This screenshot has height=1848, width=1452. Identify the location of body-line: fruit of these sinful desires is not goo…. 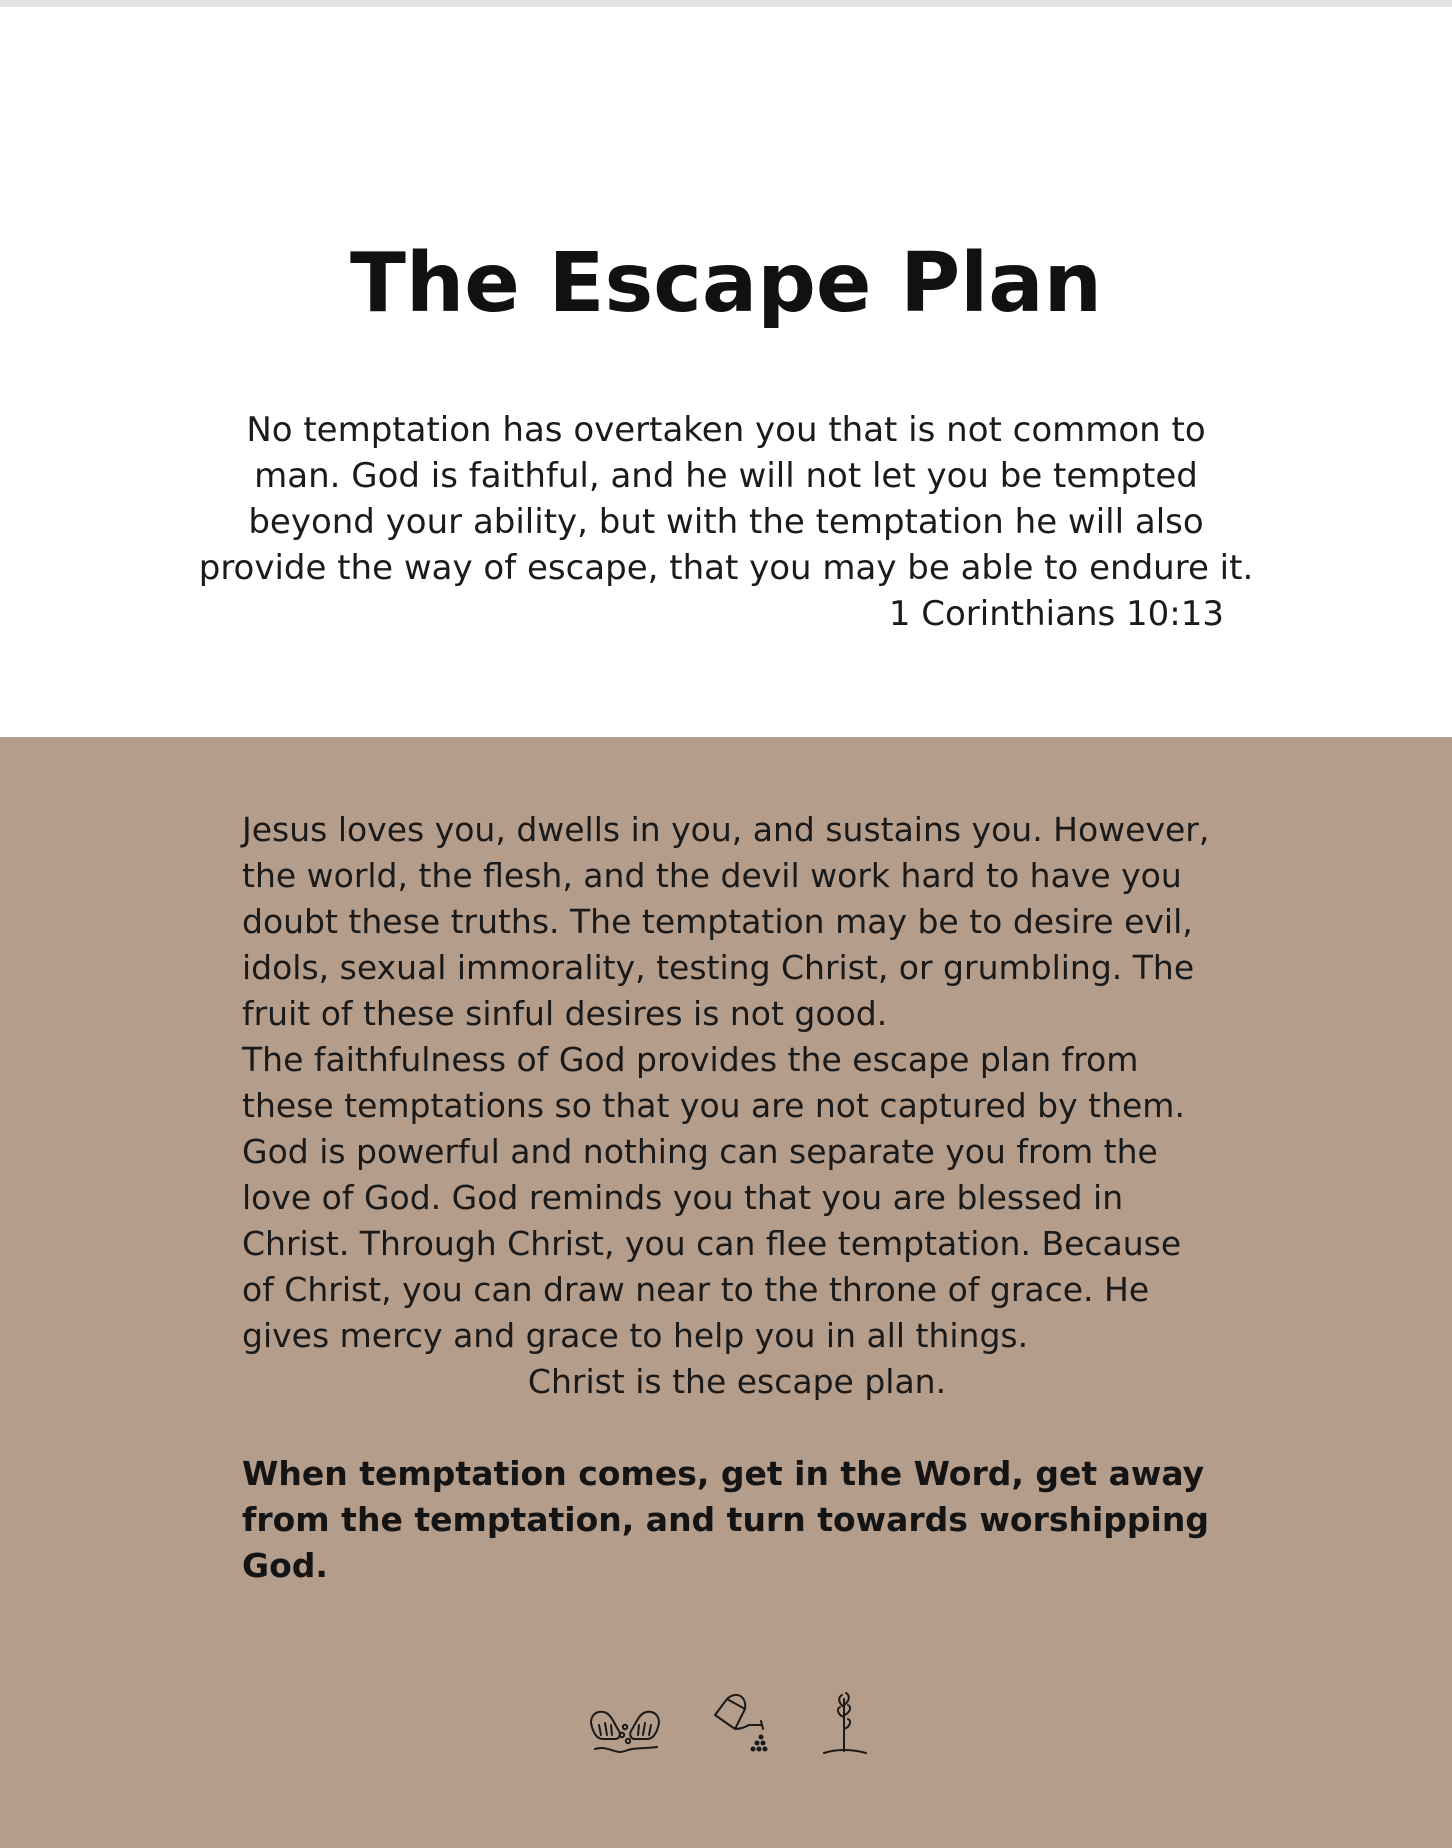
(565, 1013).